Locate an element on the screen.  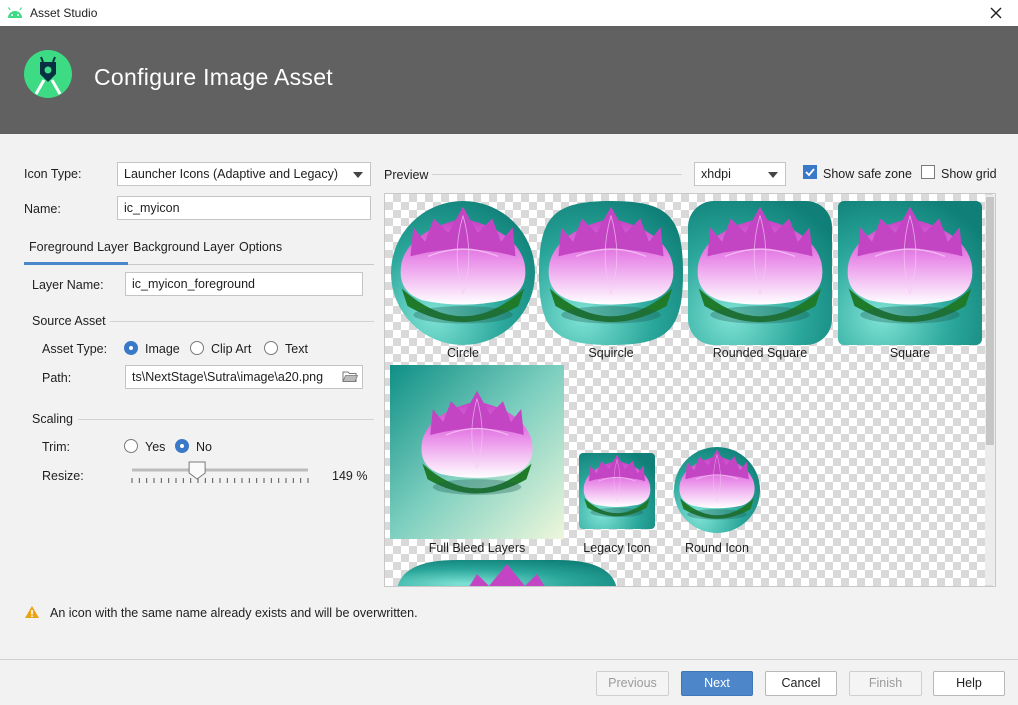
layer-name-value: ic_myicon_foreground is located at coordinates (193, 284).